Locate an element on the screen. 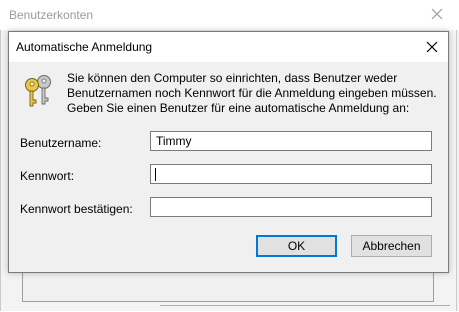 This screenshot has height=312, width=459. dialog-title: Automatische Anmeldung is located at coordinates (84, 47).